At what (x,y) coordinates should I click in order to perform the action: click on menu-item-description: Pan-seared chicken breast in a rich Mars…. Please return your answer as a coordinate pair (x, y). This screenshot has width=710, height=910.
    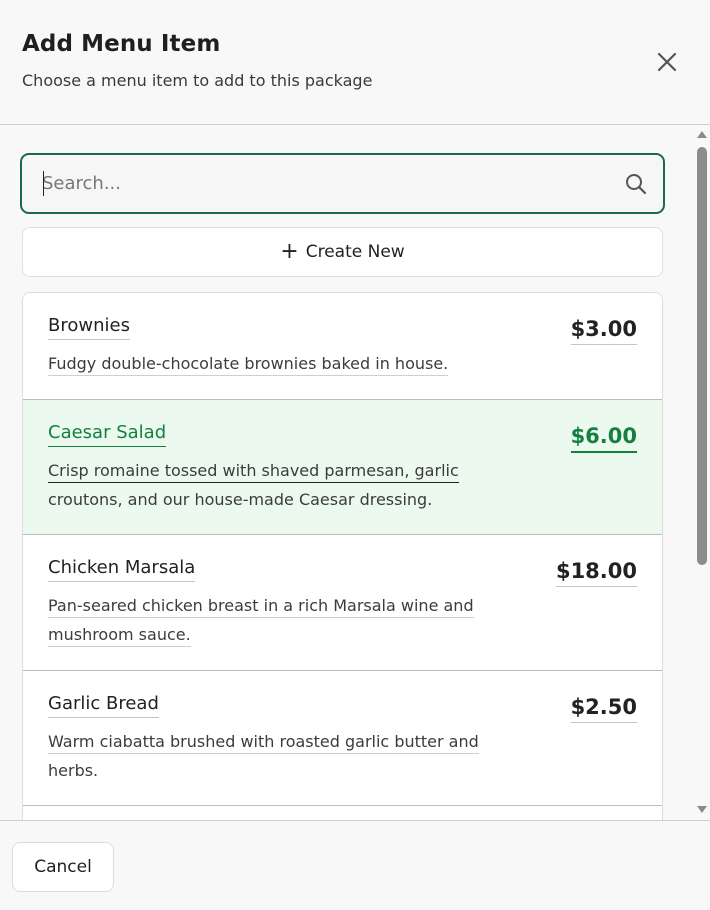
    Looking at the image, I should click on (298, 620).